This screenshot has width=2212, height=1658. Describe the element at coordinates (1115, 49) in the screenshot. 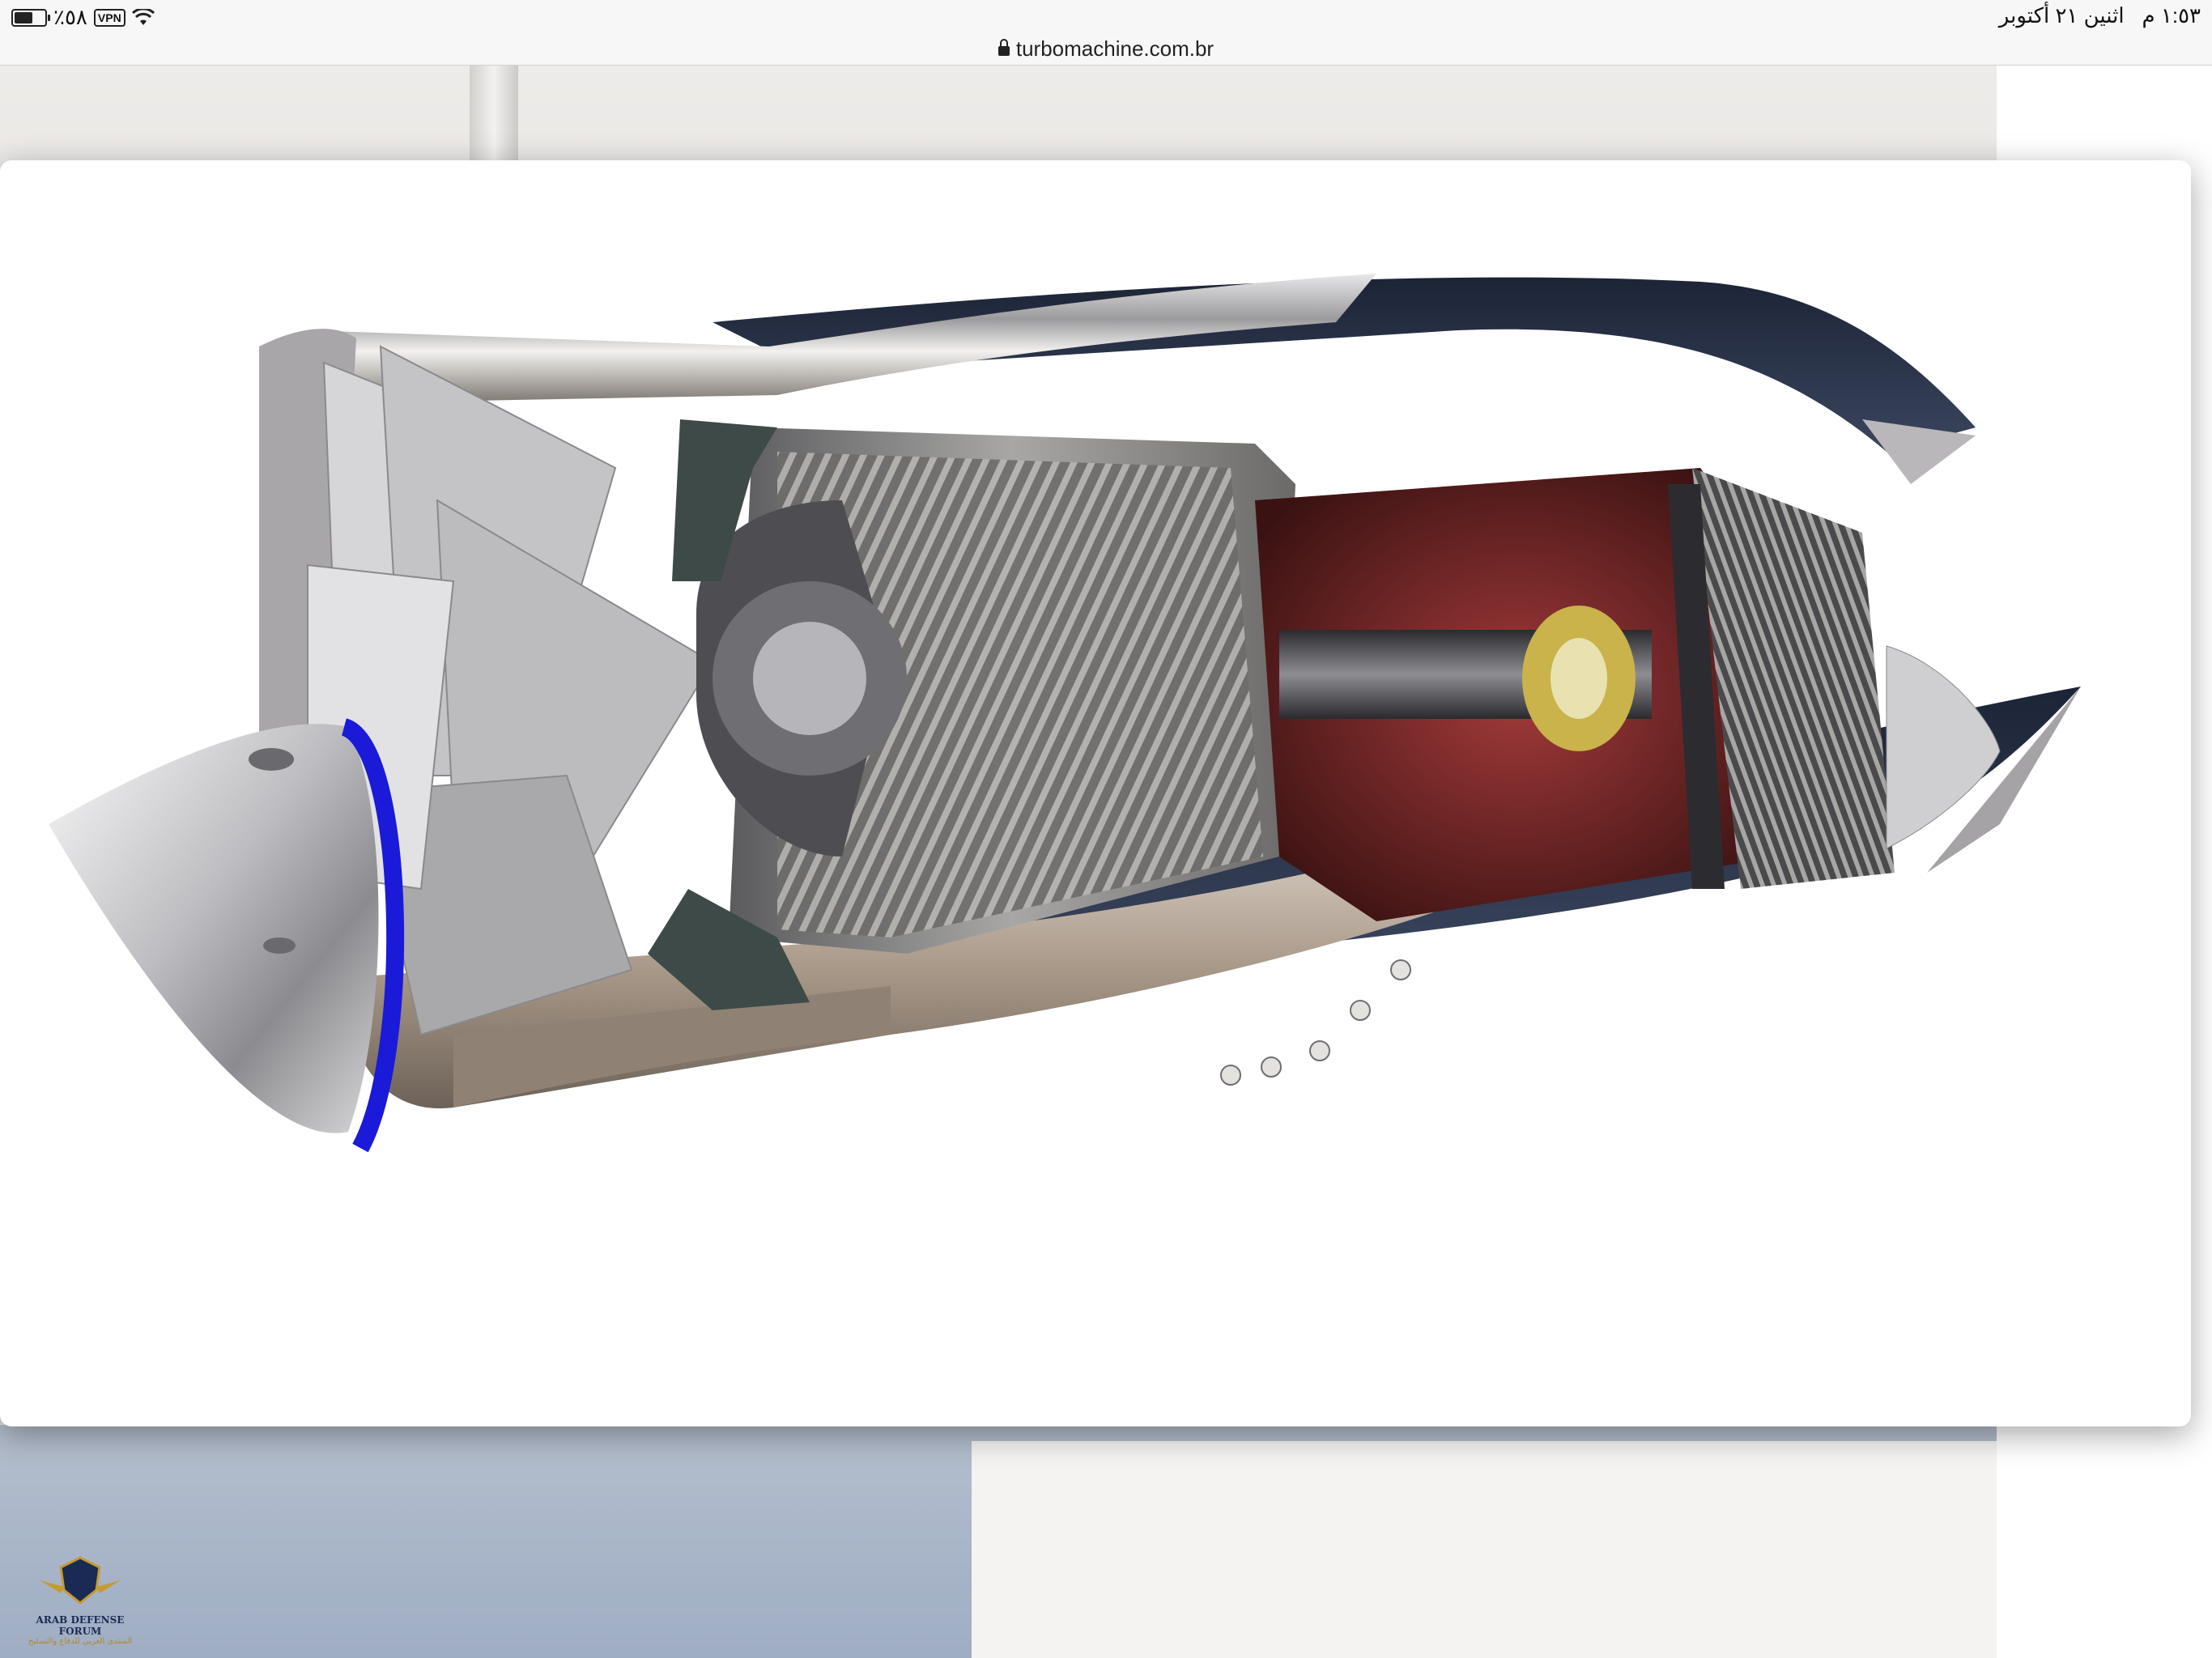

I see `url-text: turbomachine.com.br` at that location.